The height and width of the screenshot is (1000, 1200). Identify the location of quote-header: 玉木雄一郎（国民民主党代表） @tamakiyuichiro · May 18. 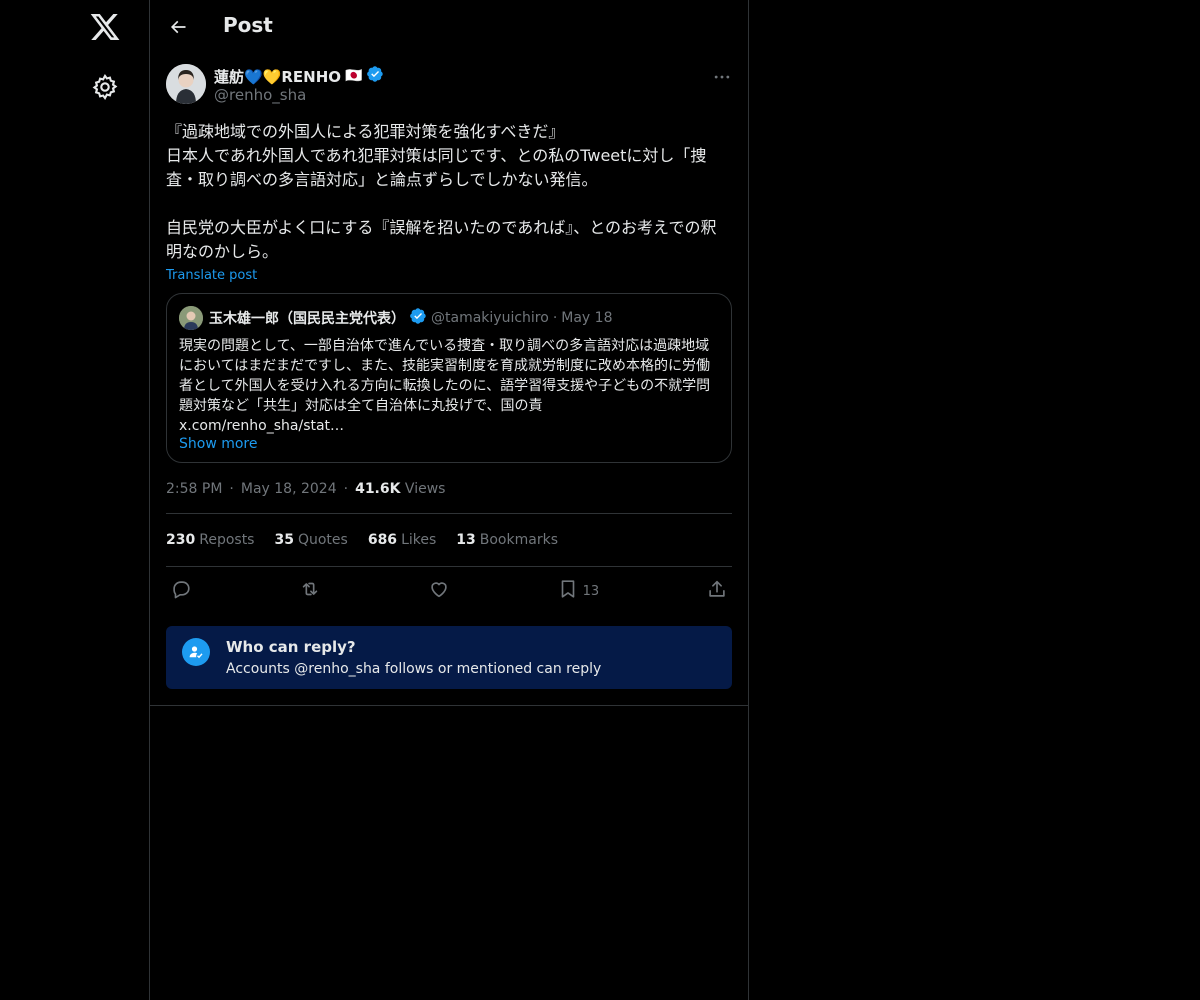
(449, 318).